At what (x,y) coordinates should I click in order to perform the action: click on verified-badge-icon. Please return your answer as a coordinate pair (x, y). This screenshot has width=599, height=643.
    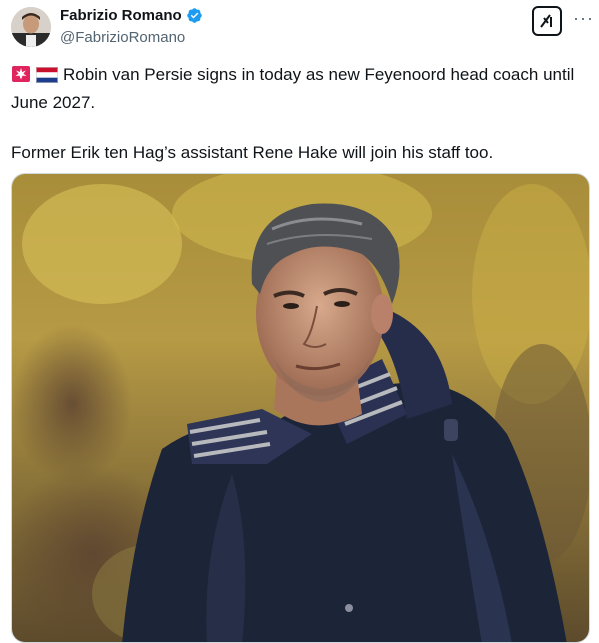
    Looking at the image, I should click on (194, 15).